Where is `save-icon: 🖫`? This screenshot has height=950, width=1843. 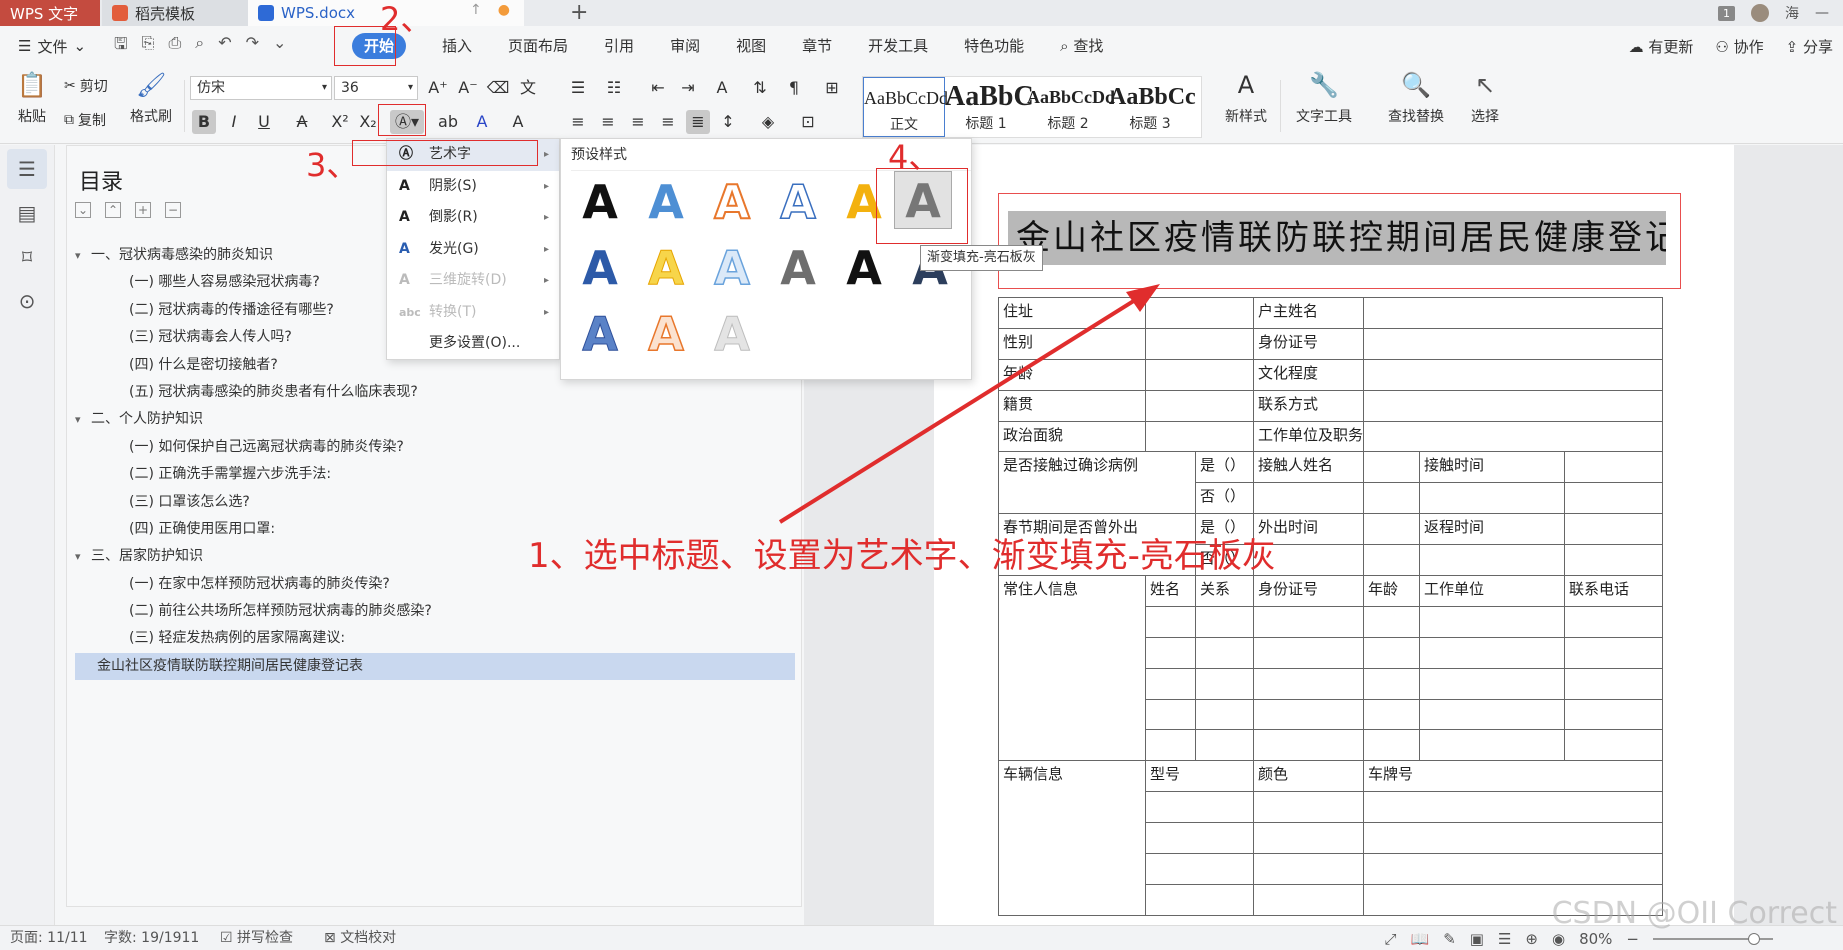
save-icon: 🖫 is located at coordinates (121, 46).